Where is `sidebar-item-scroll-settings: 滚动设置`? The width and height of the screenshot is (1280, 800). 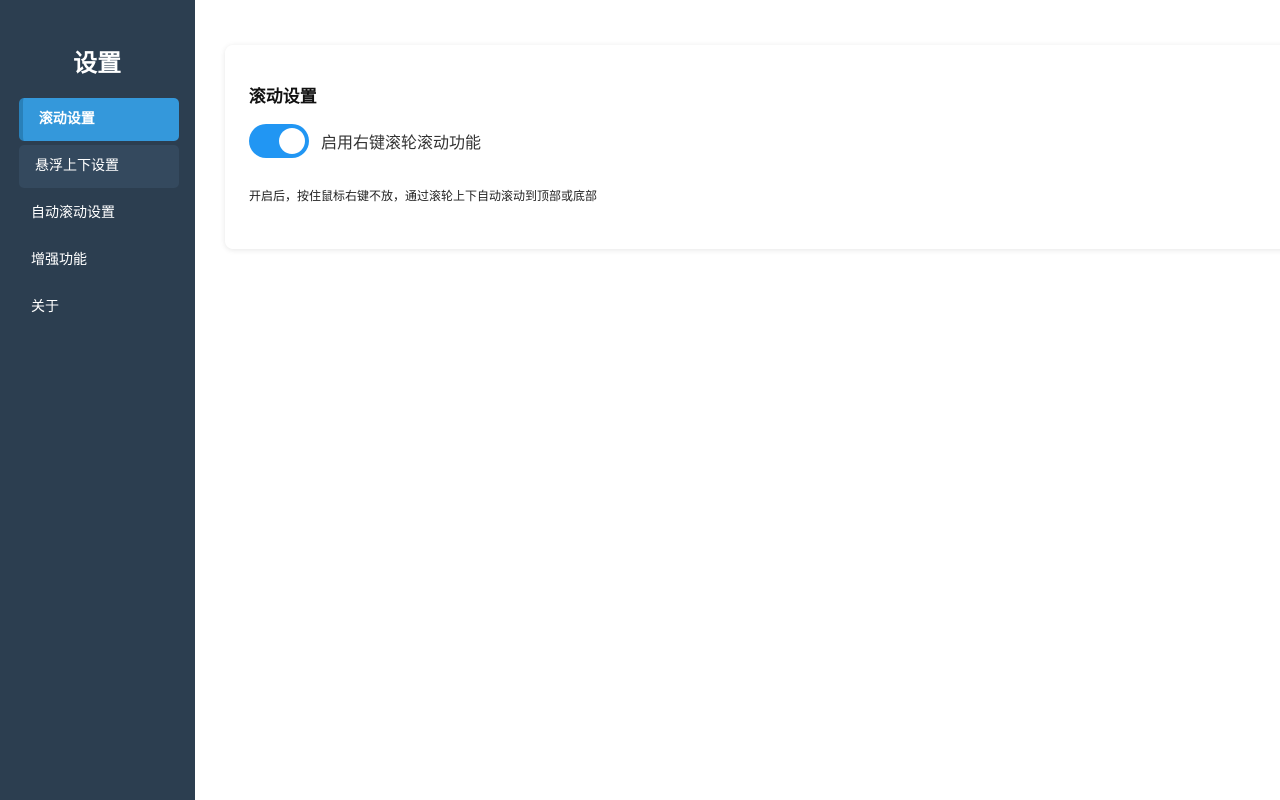 sidebar-item-scroll-settings: 滚动设置 is located at coordinates (99, 119).